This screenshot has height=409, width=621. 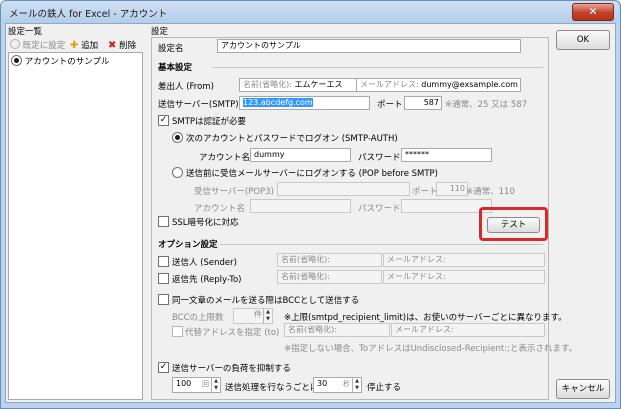 I want to click on pop-before-smtp-label: 送信前に受信メールサーバーにログオンする (POP before SMTP), so click(x=312, y=174).